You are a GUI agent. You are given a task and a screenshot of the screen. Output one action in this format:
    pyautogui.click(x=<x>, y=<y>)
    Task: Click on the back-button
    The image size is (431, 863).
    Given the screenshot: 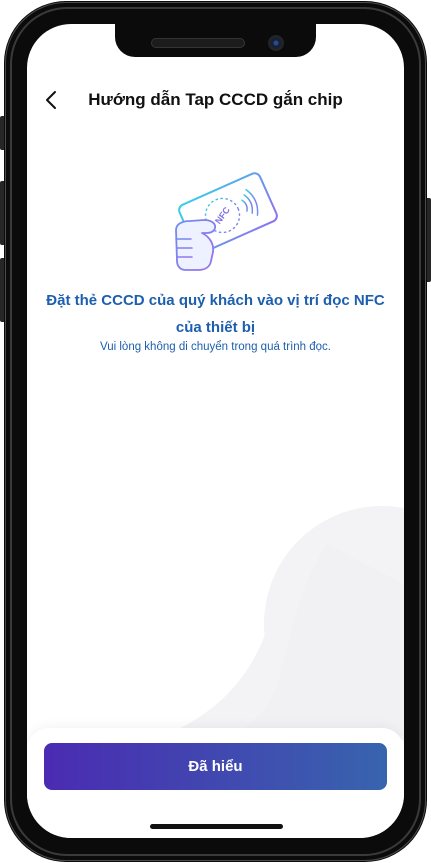 What is the action you would take?
    pyautogui.click(x=51, y=100)
    